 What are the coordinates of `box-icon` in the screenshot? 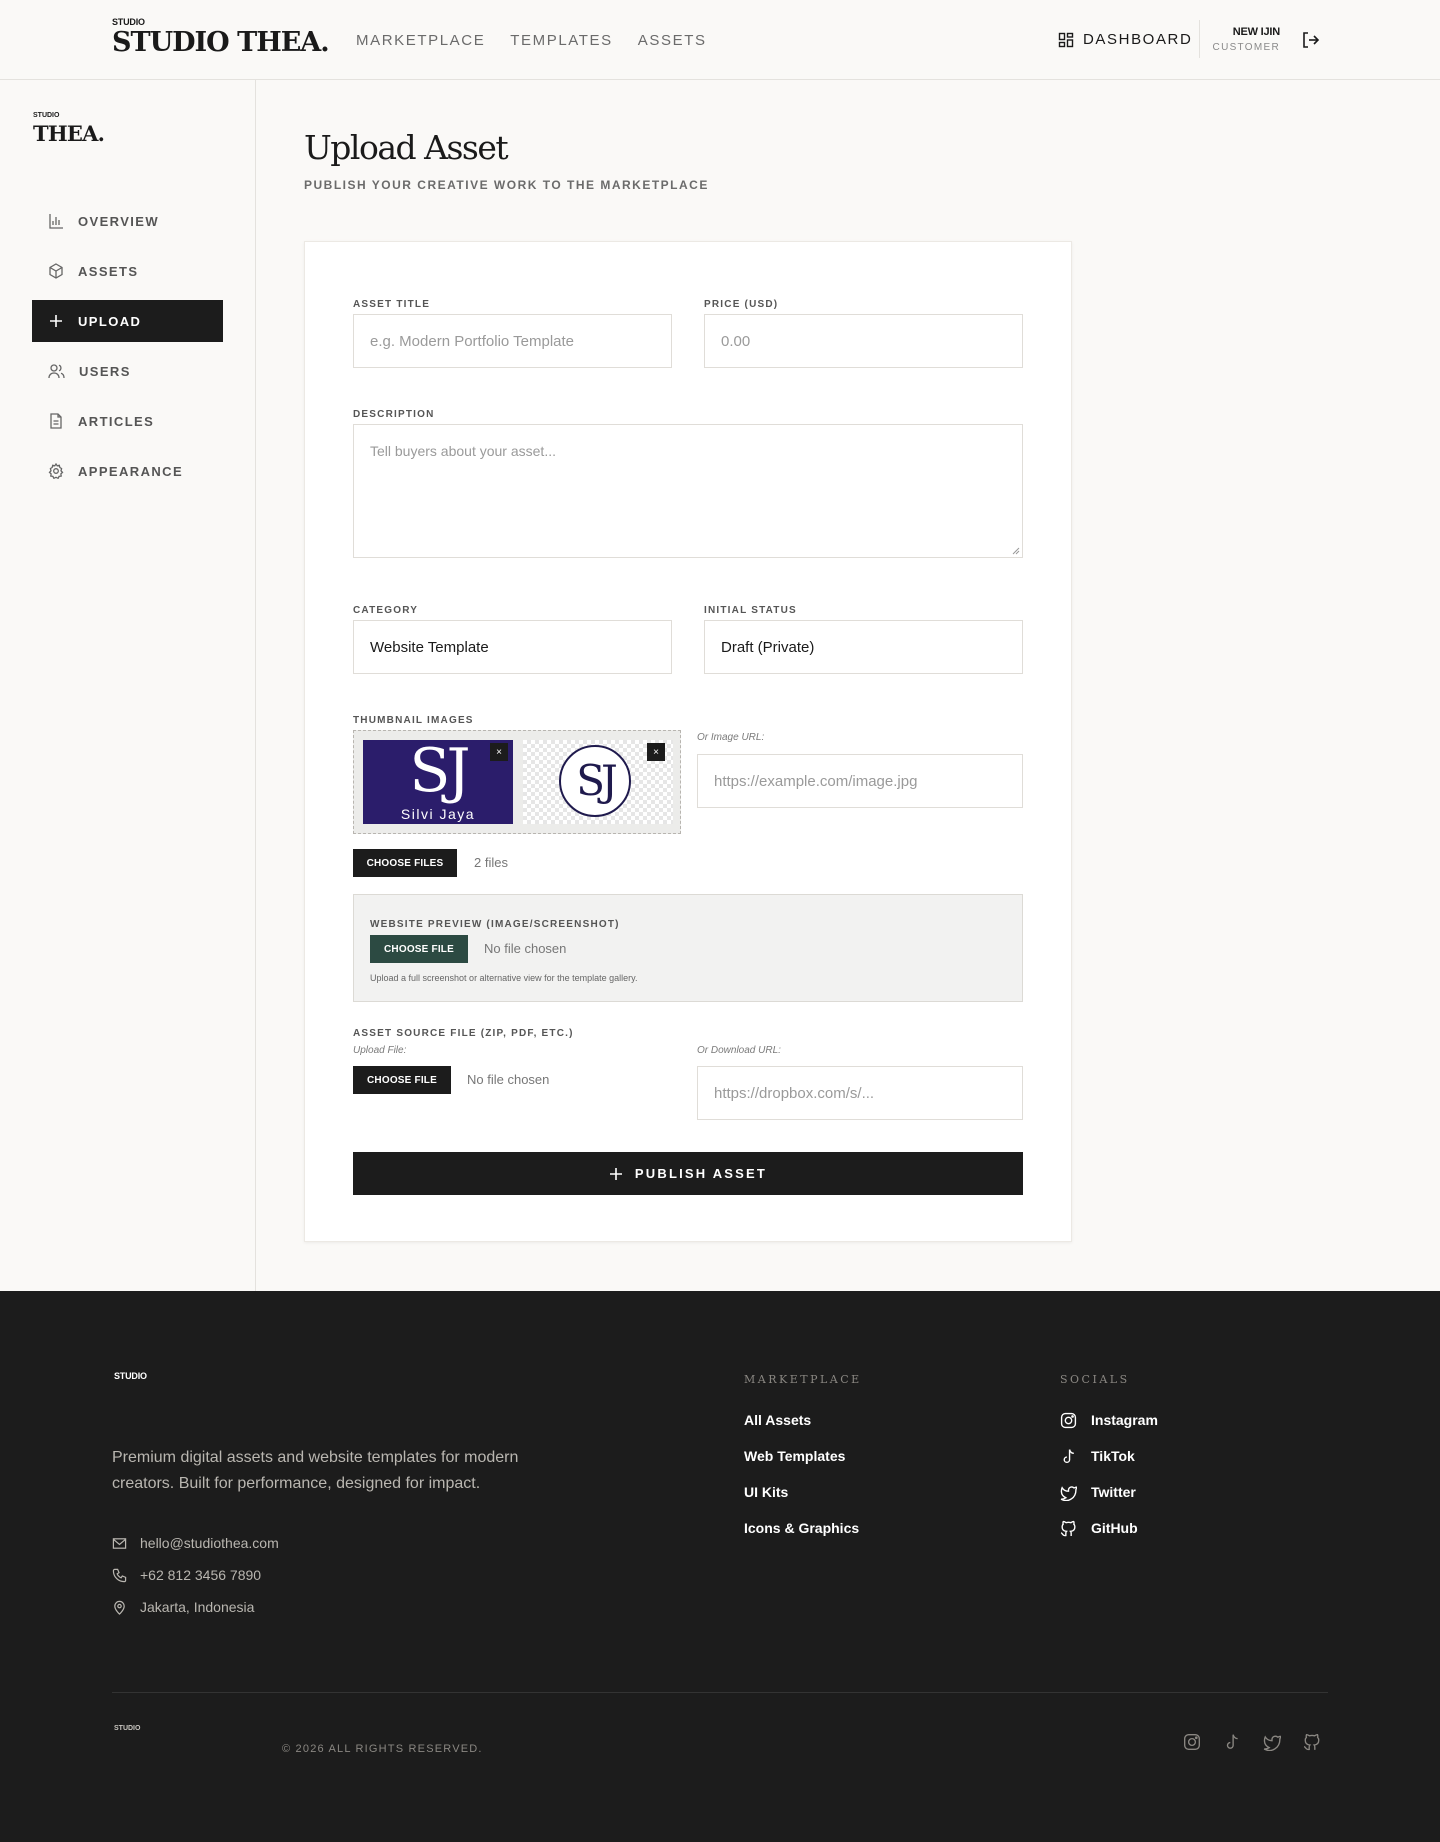 It's located at (56, 271).